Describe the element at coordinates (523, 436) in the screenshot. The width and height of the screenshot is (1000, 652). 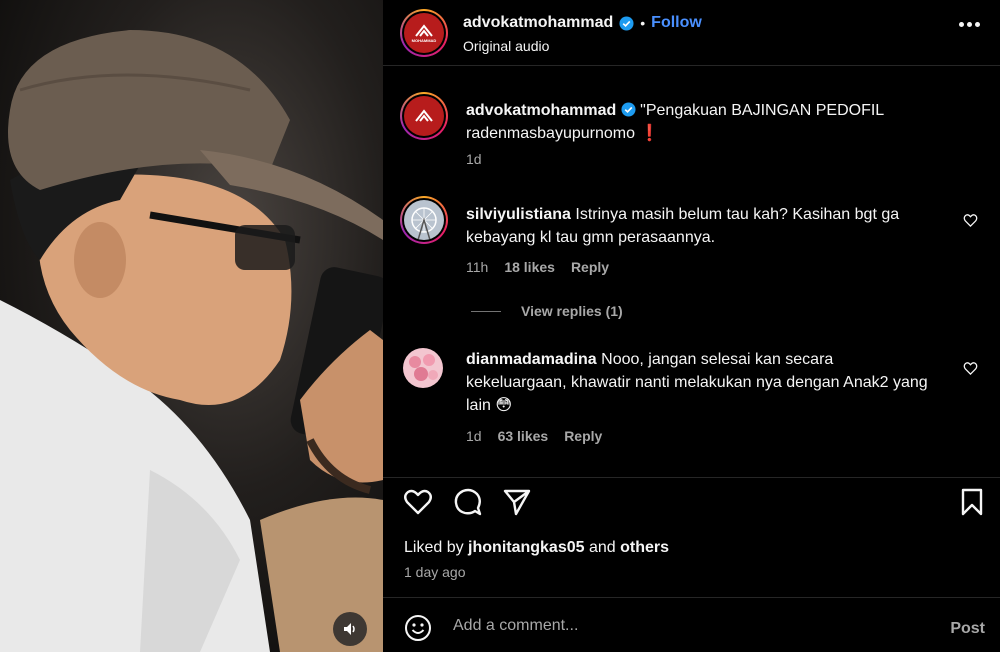
I see `comment-likes: 63 likes` at that location.